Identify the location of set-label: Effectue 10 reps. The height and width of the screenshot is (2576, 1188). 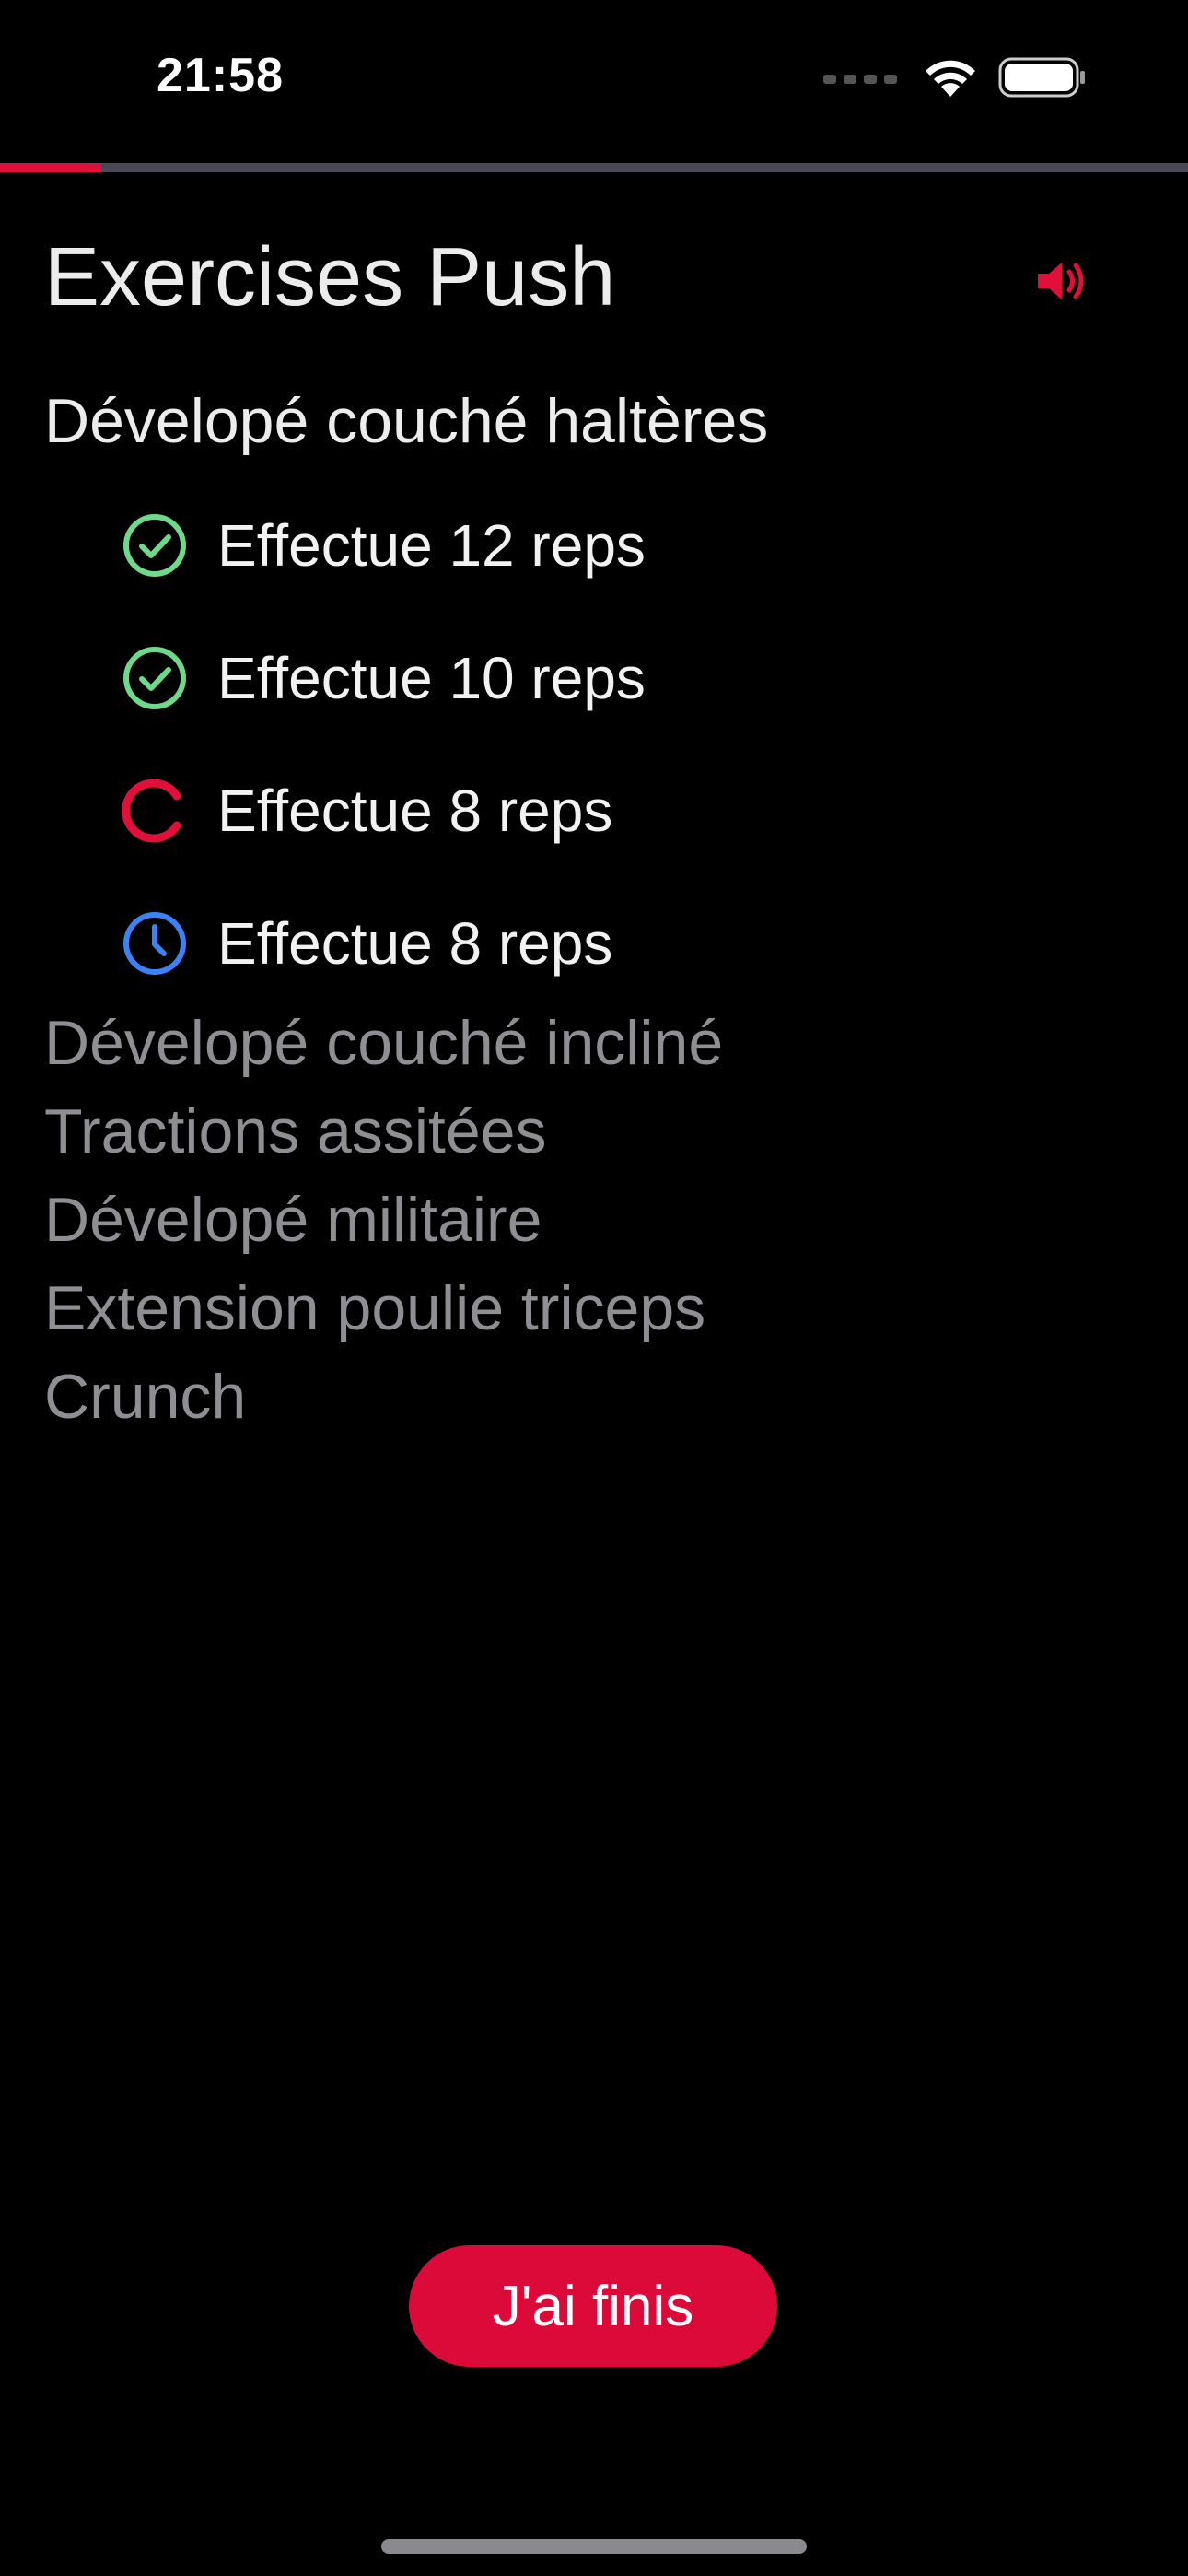
(431, 678).